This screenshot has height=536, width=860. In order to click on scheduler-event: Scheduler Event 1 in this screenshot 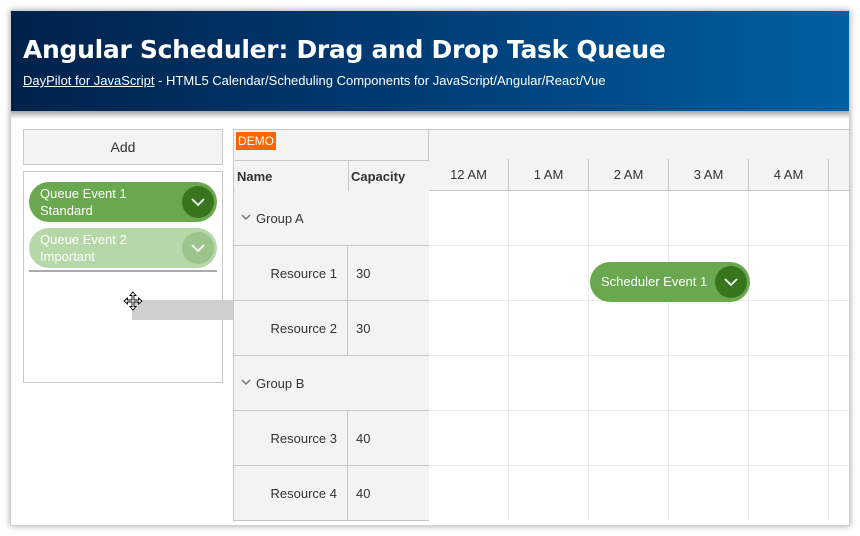, I will do `click(670, 282)`.